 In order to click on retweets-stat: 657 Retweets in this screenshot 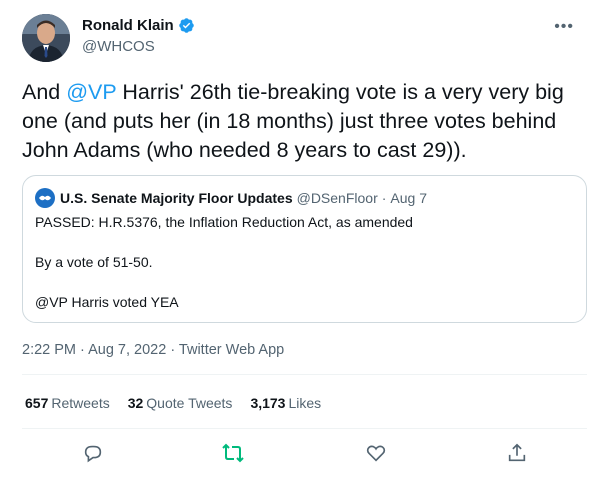, I will do `click(67, 403)`.